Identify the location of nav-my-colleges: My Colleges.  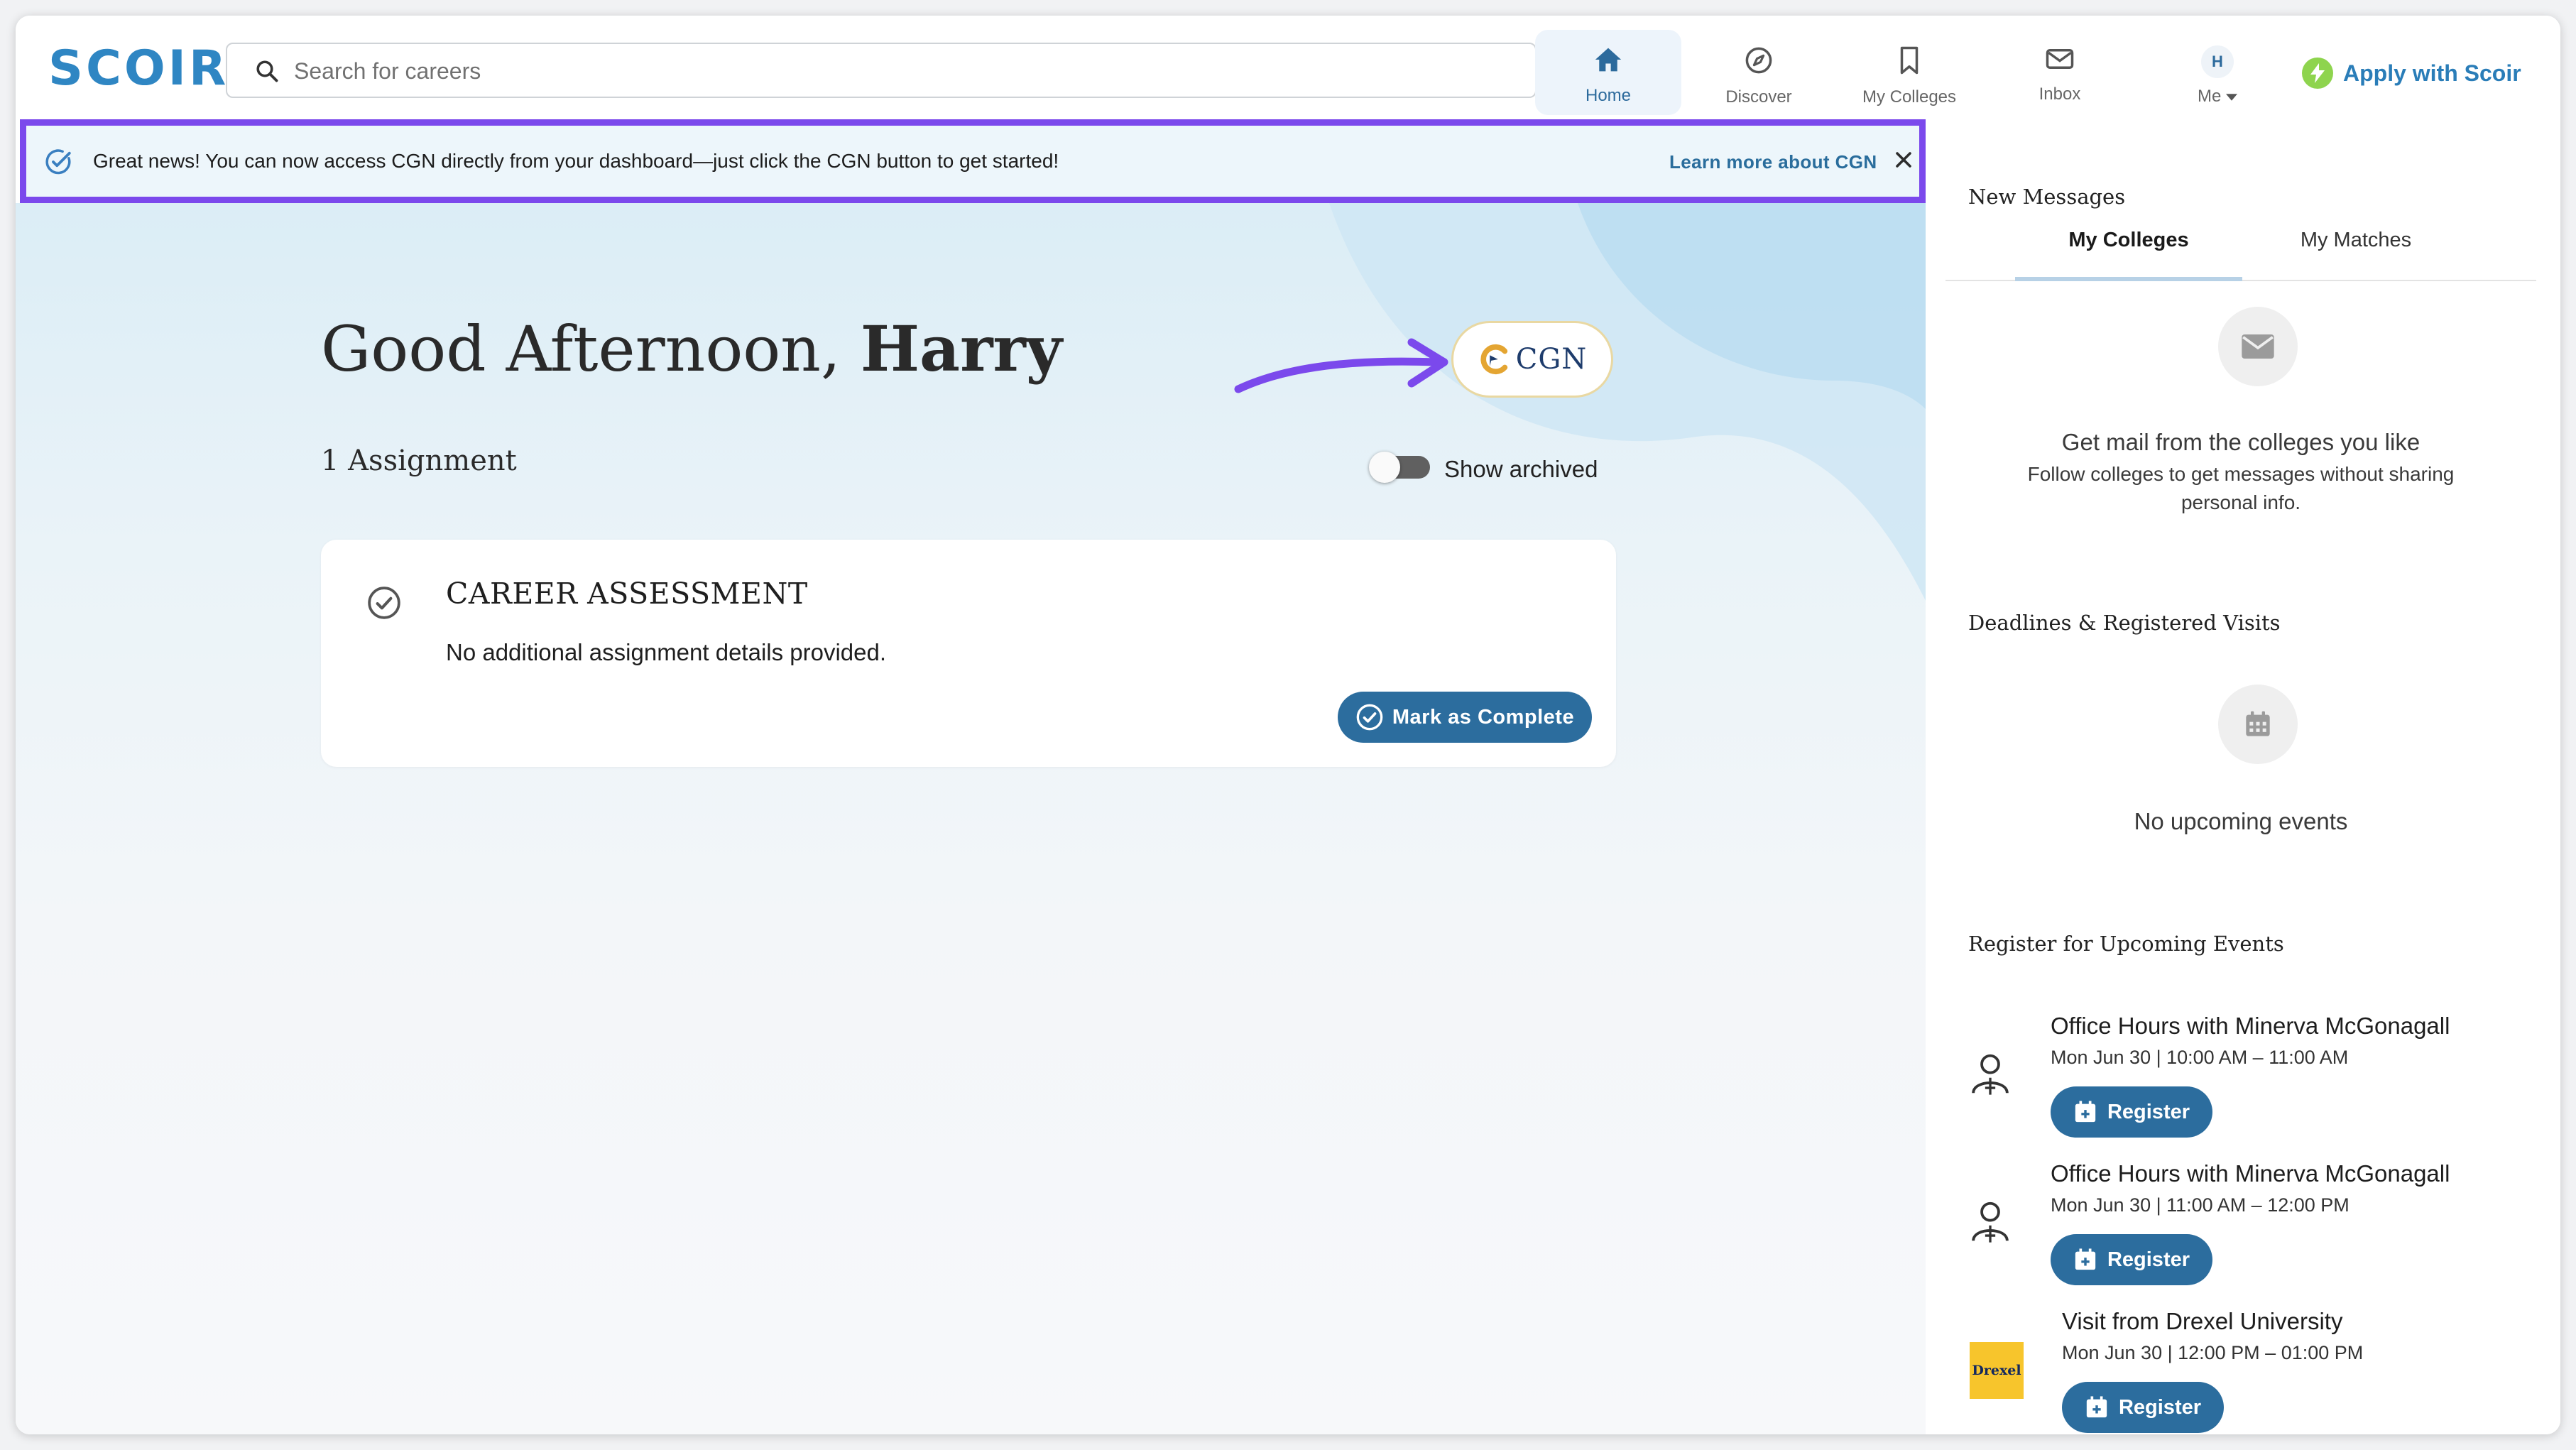
(1909, 72).